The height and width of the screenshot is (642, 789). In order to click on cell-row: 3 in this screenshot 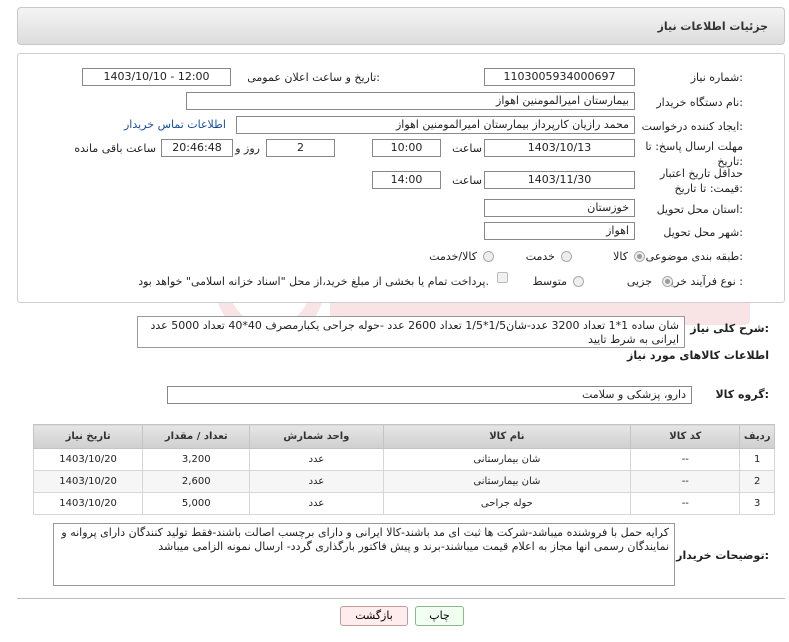, I will do `click(757, 503)`.